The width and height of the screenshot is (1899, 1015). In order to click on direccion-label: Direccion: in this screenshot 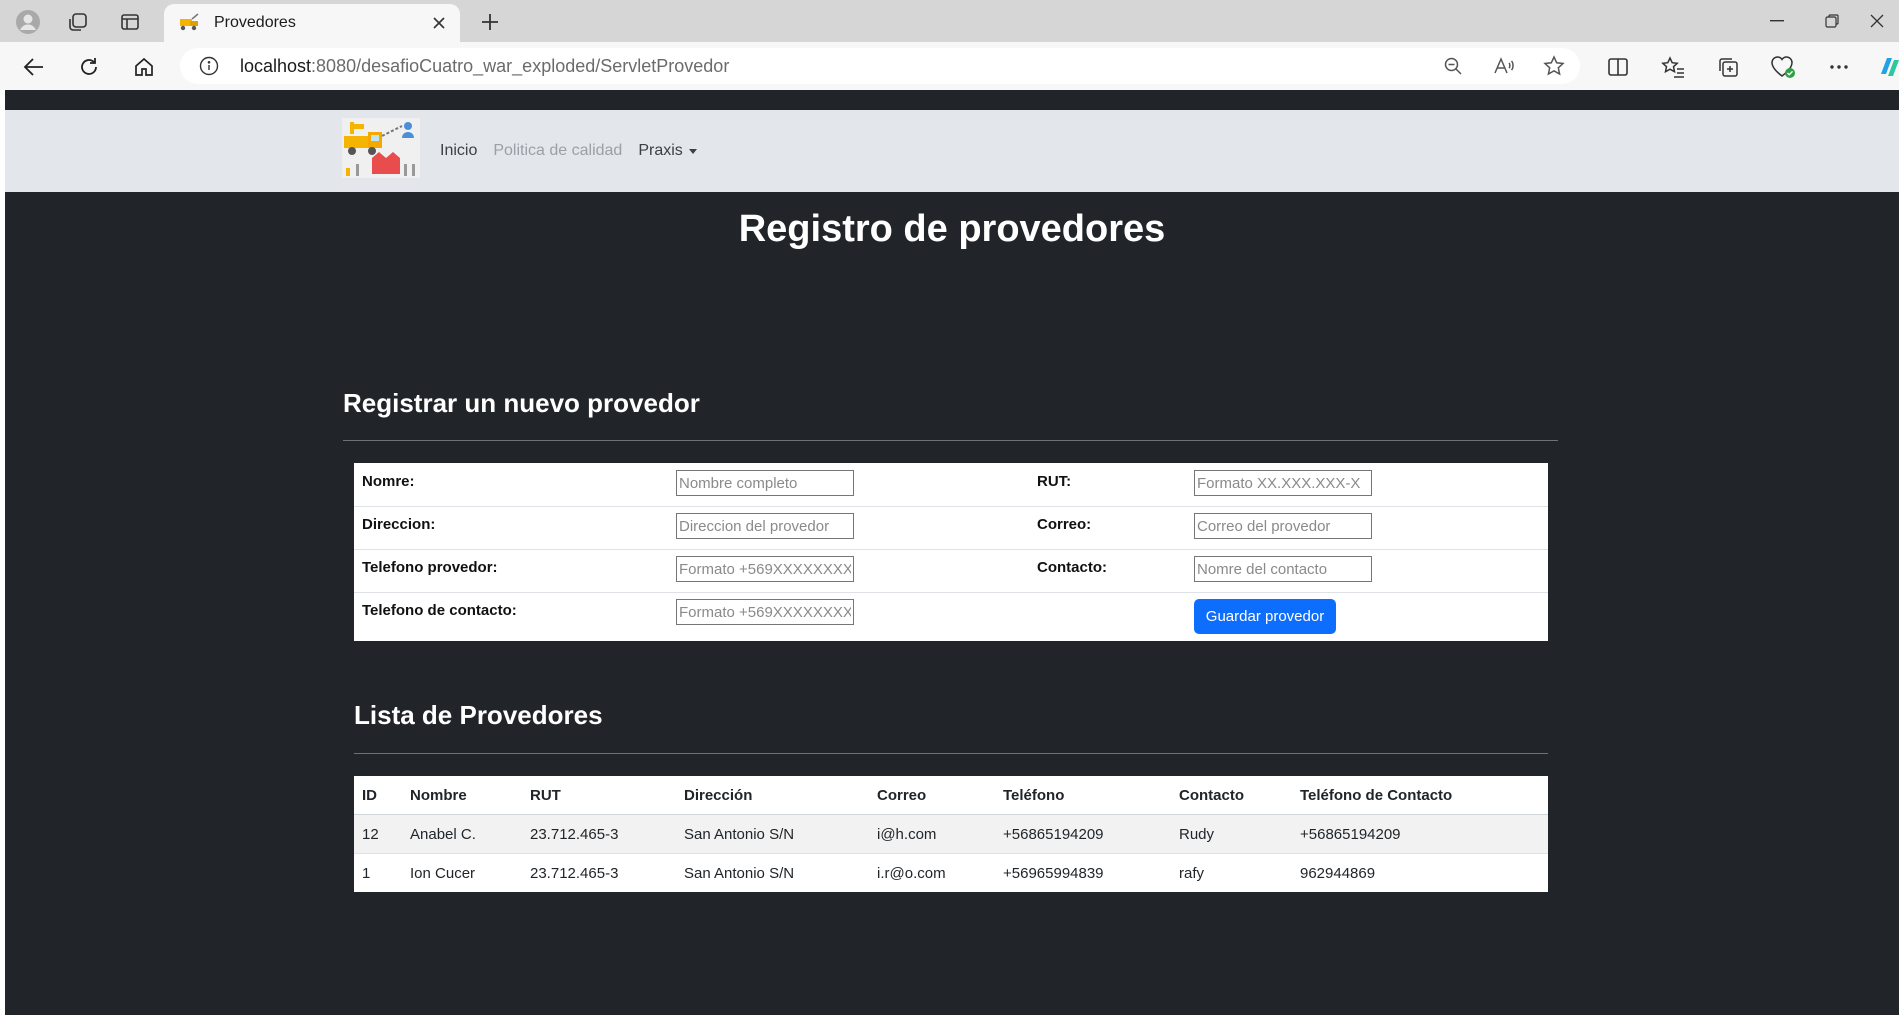, I will do `click(399, 524)`.